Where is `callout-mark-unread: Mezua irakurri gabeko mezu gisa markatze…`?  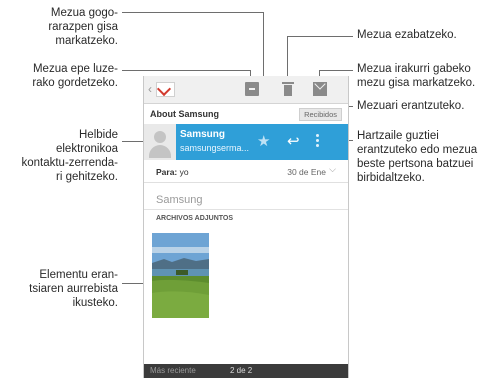 callout-mark-unread: Mezua irakurri gabeko mezu gisa markatze… is located at coordinates (416, 76).